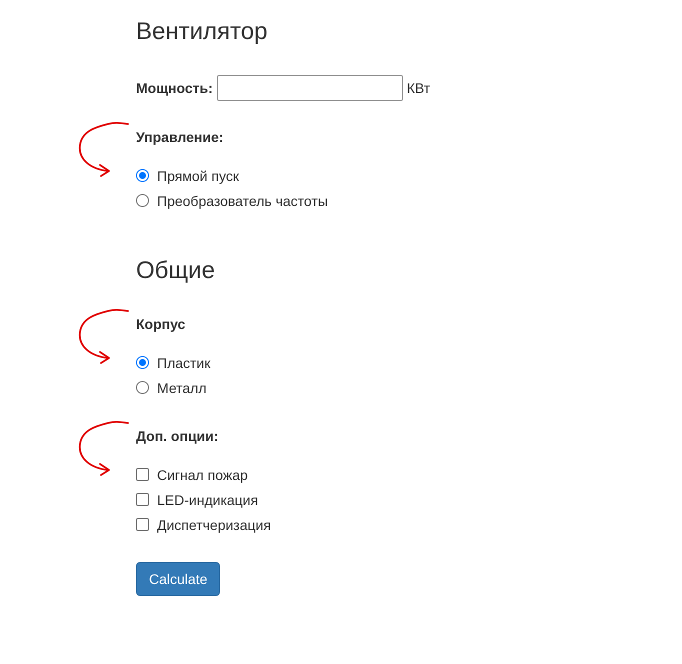 The height and width of the screenshot is (664, 682). Describe the element at coordinates (182, 388) in the screenshot. I see `option-label: Металл` at that location.